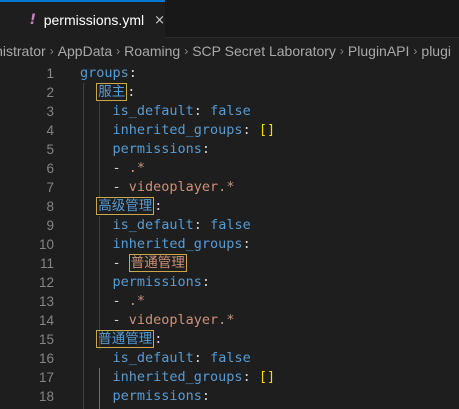  Describe the element at coordinates (159, 20) in the screenshot. I see `close-icon: ×` at that location.